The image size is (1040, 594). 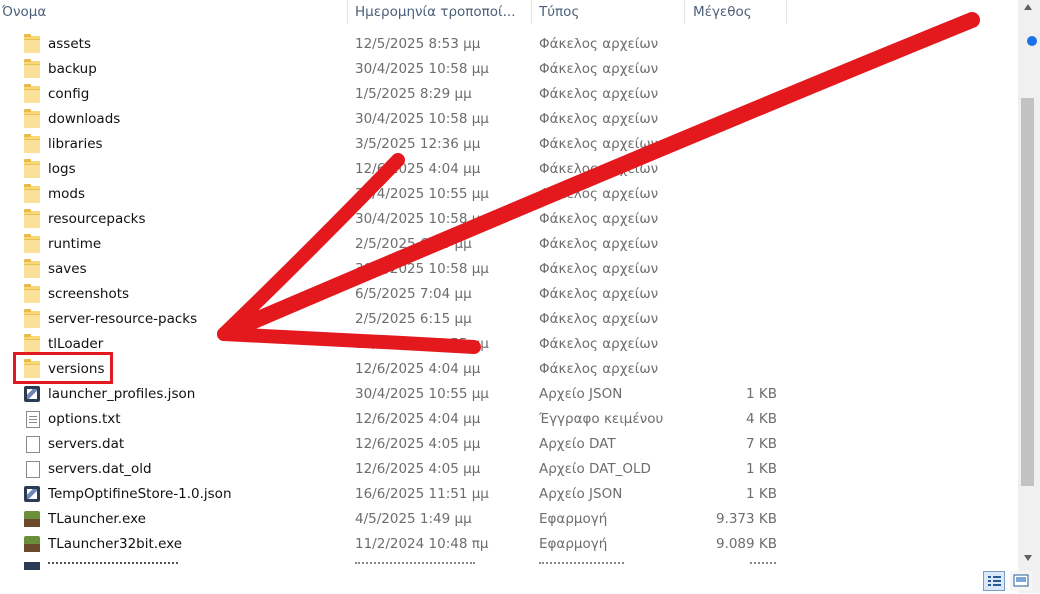 What do you see at coordinates (123, 319) in the screenshot?
I see `file-name: server-resource-packs` at bounding box center [123, 319].